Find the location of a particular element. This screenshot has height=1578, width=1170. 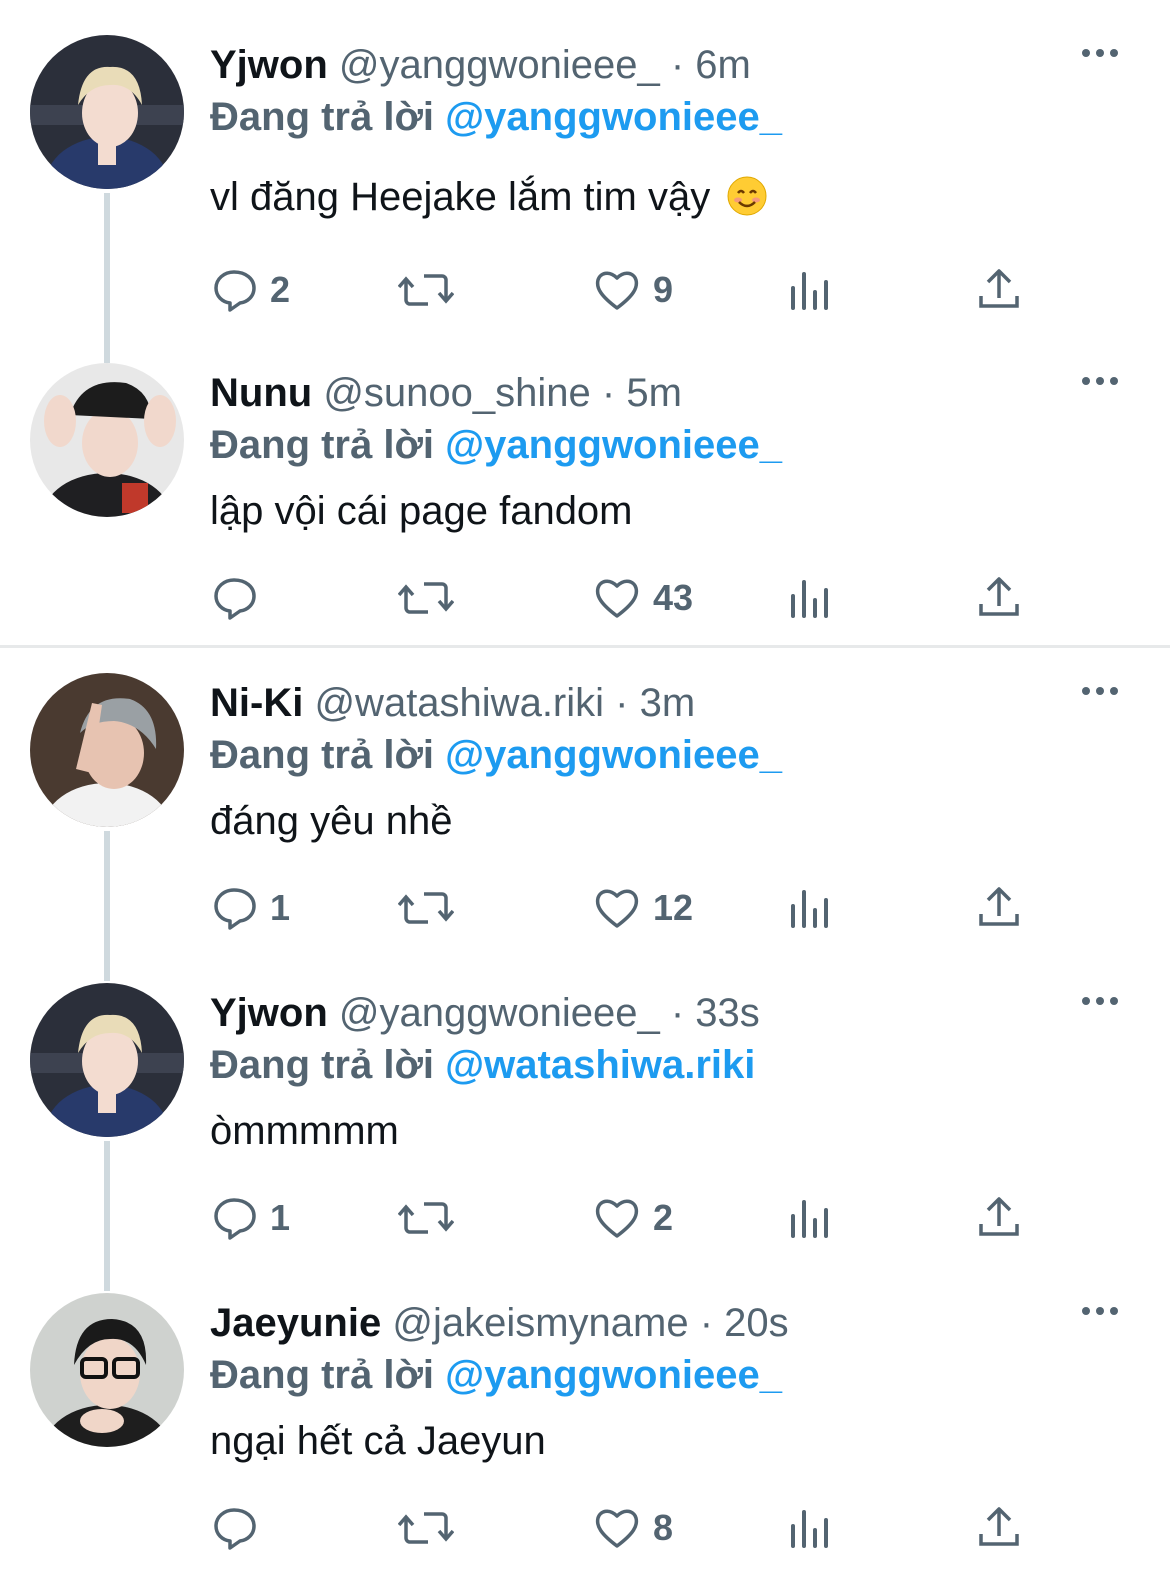

handle-time: @yanggwonieee_ · 33s is located at coordinates (549, 1013).